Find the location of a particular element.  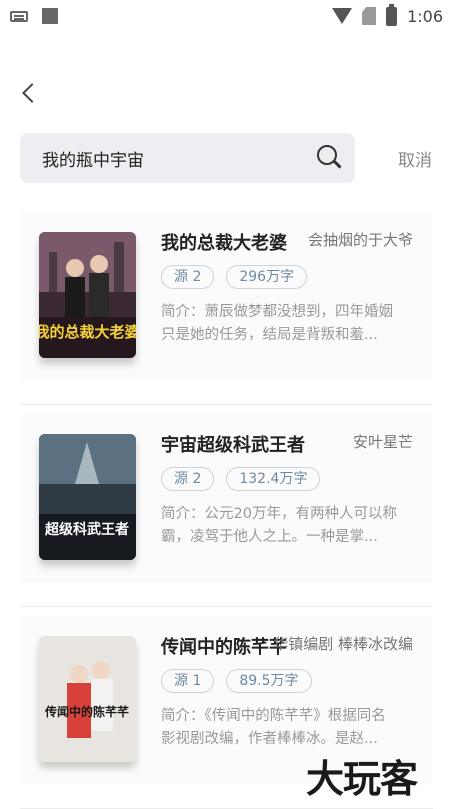

no-sim-icon is located at coordinates (369, 16).